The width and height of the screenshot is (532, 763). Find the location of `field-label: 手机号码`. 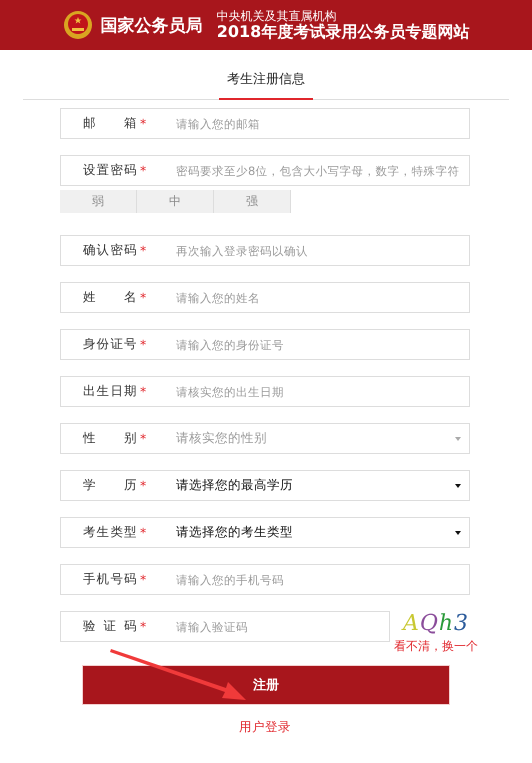

field-label: 手机号码 is located at coordinates (110, 579).